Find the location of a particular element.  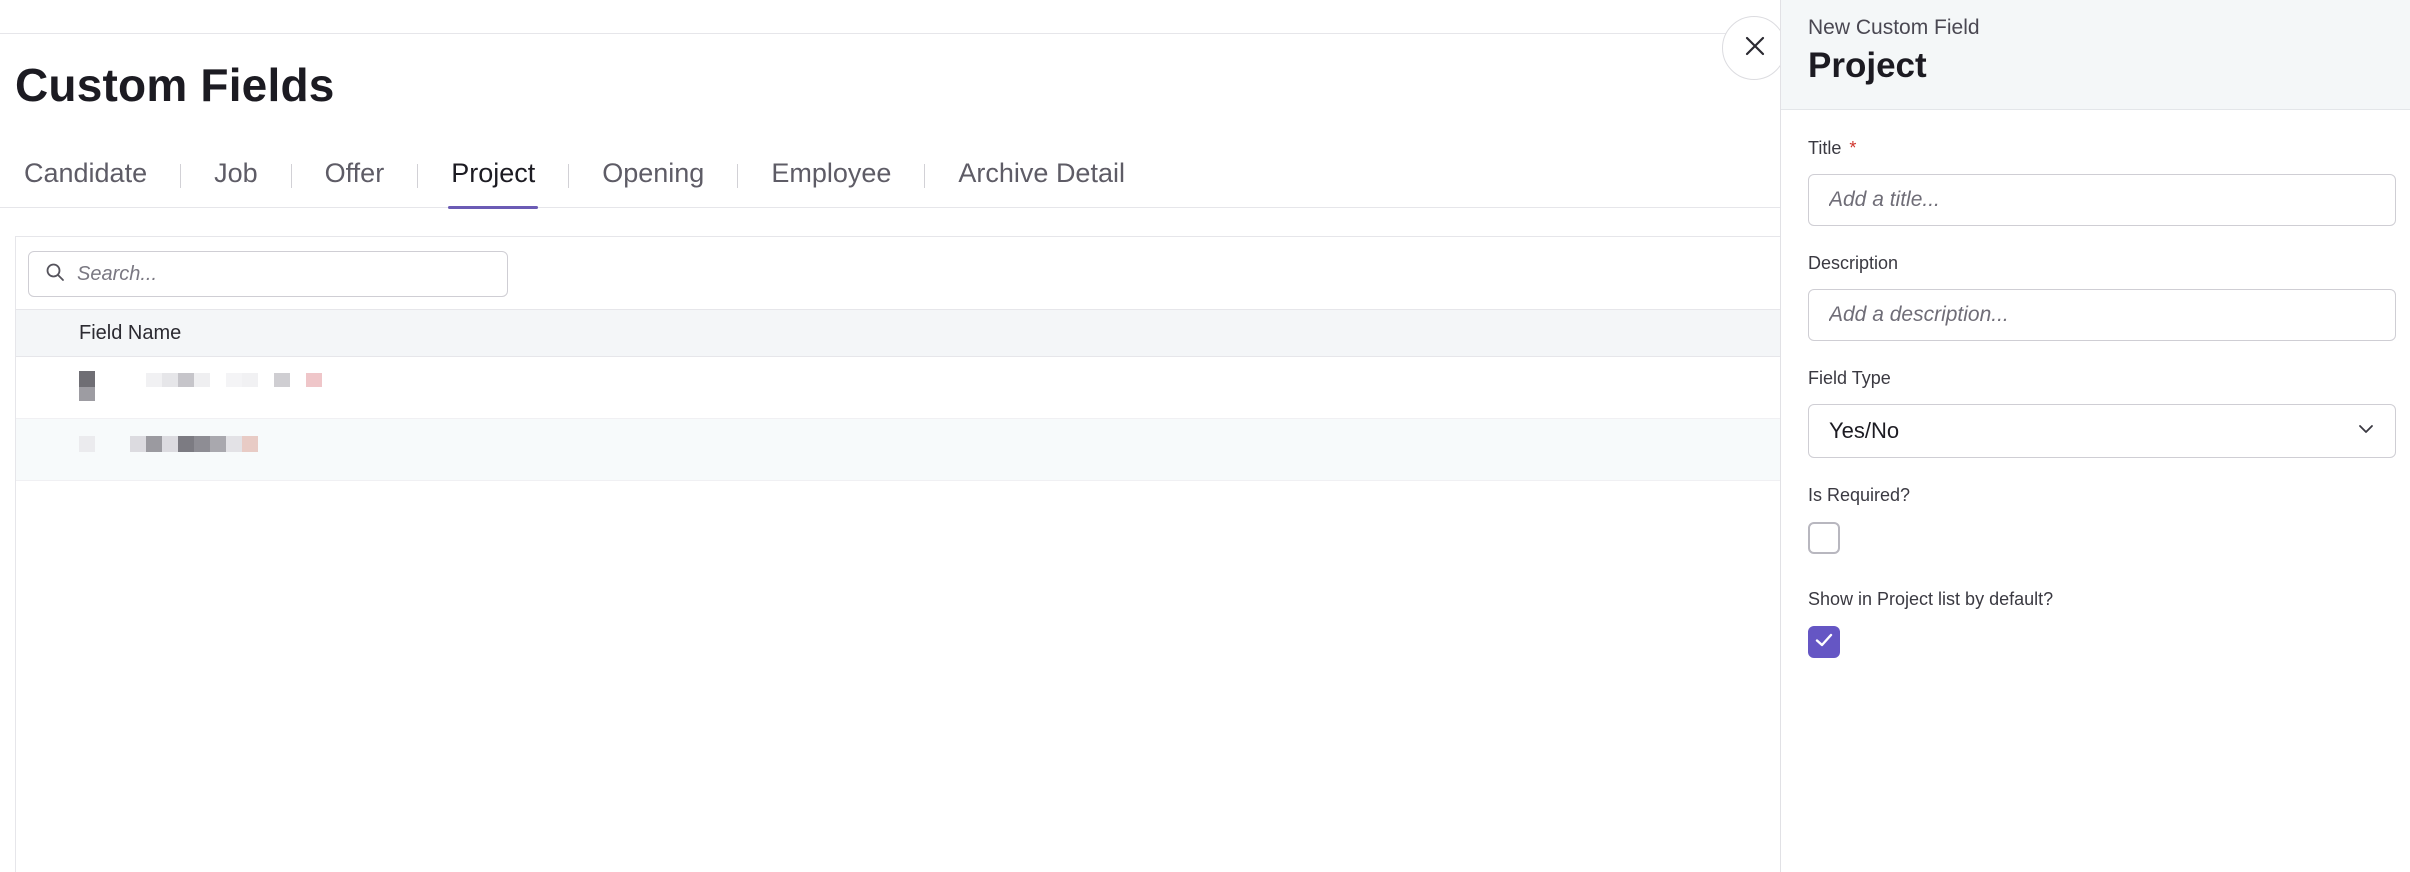

check-icon is located at coordinates (1824, 642).